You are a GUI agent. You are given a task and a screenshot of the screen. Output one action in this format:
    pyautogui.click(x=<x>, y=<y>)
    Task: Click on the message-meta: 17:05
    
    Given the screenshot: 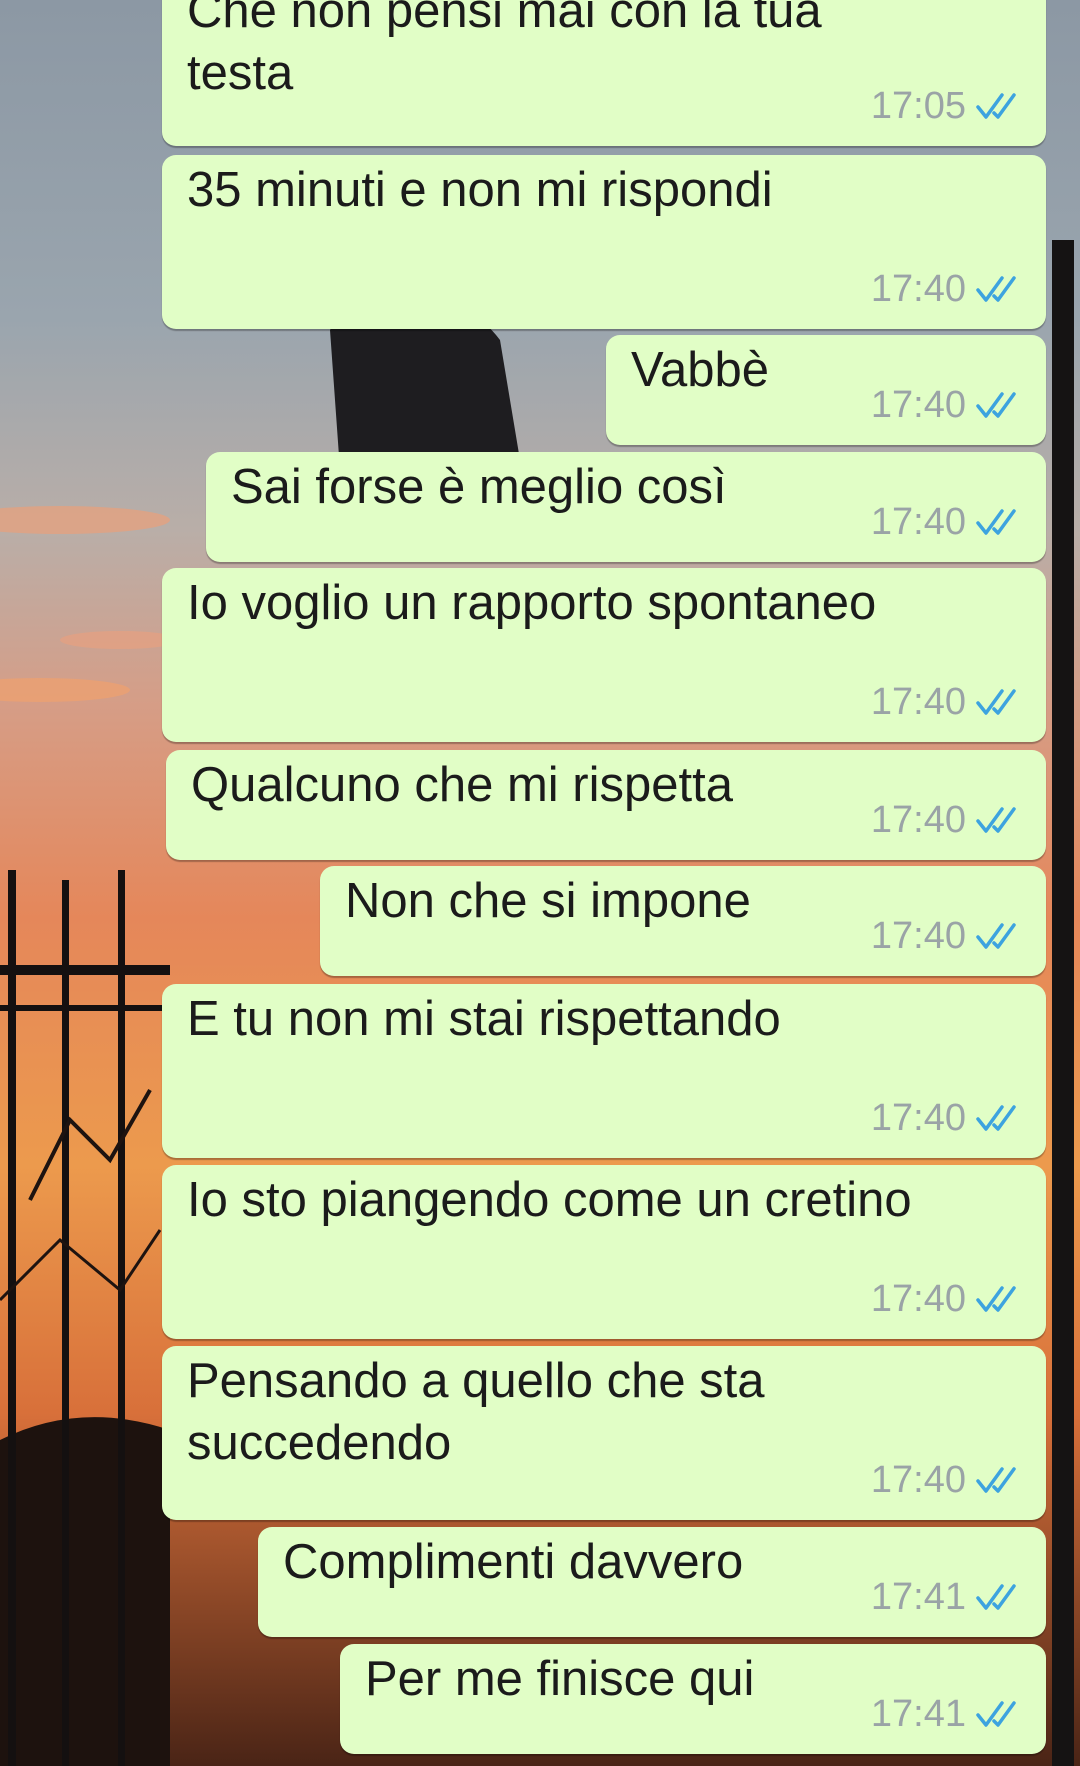 What is the action you would take?
    pyautogui.click(x=947, y=106)
    